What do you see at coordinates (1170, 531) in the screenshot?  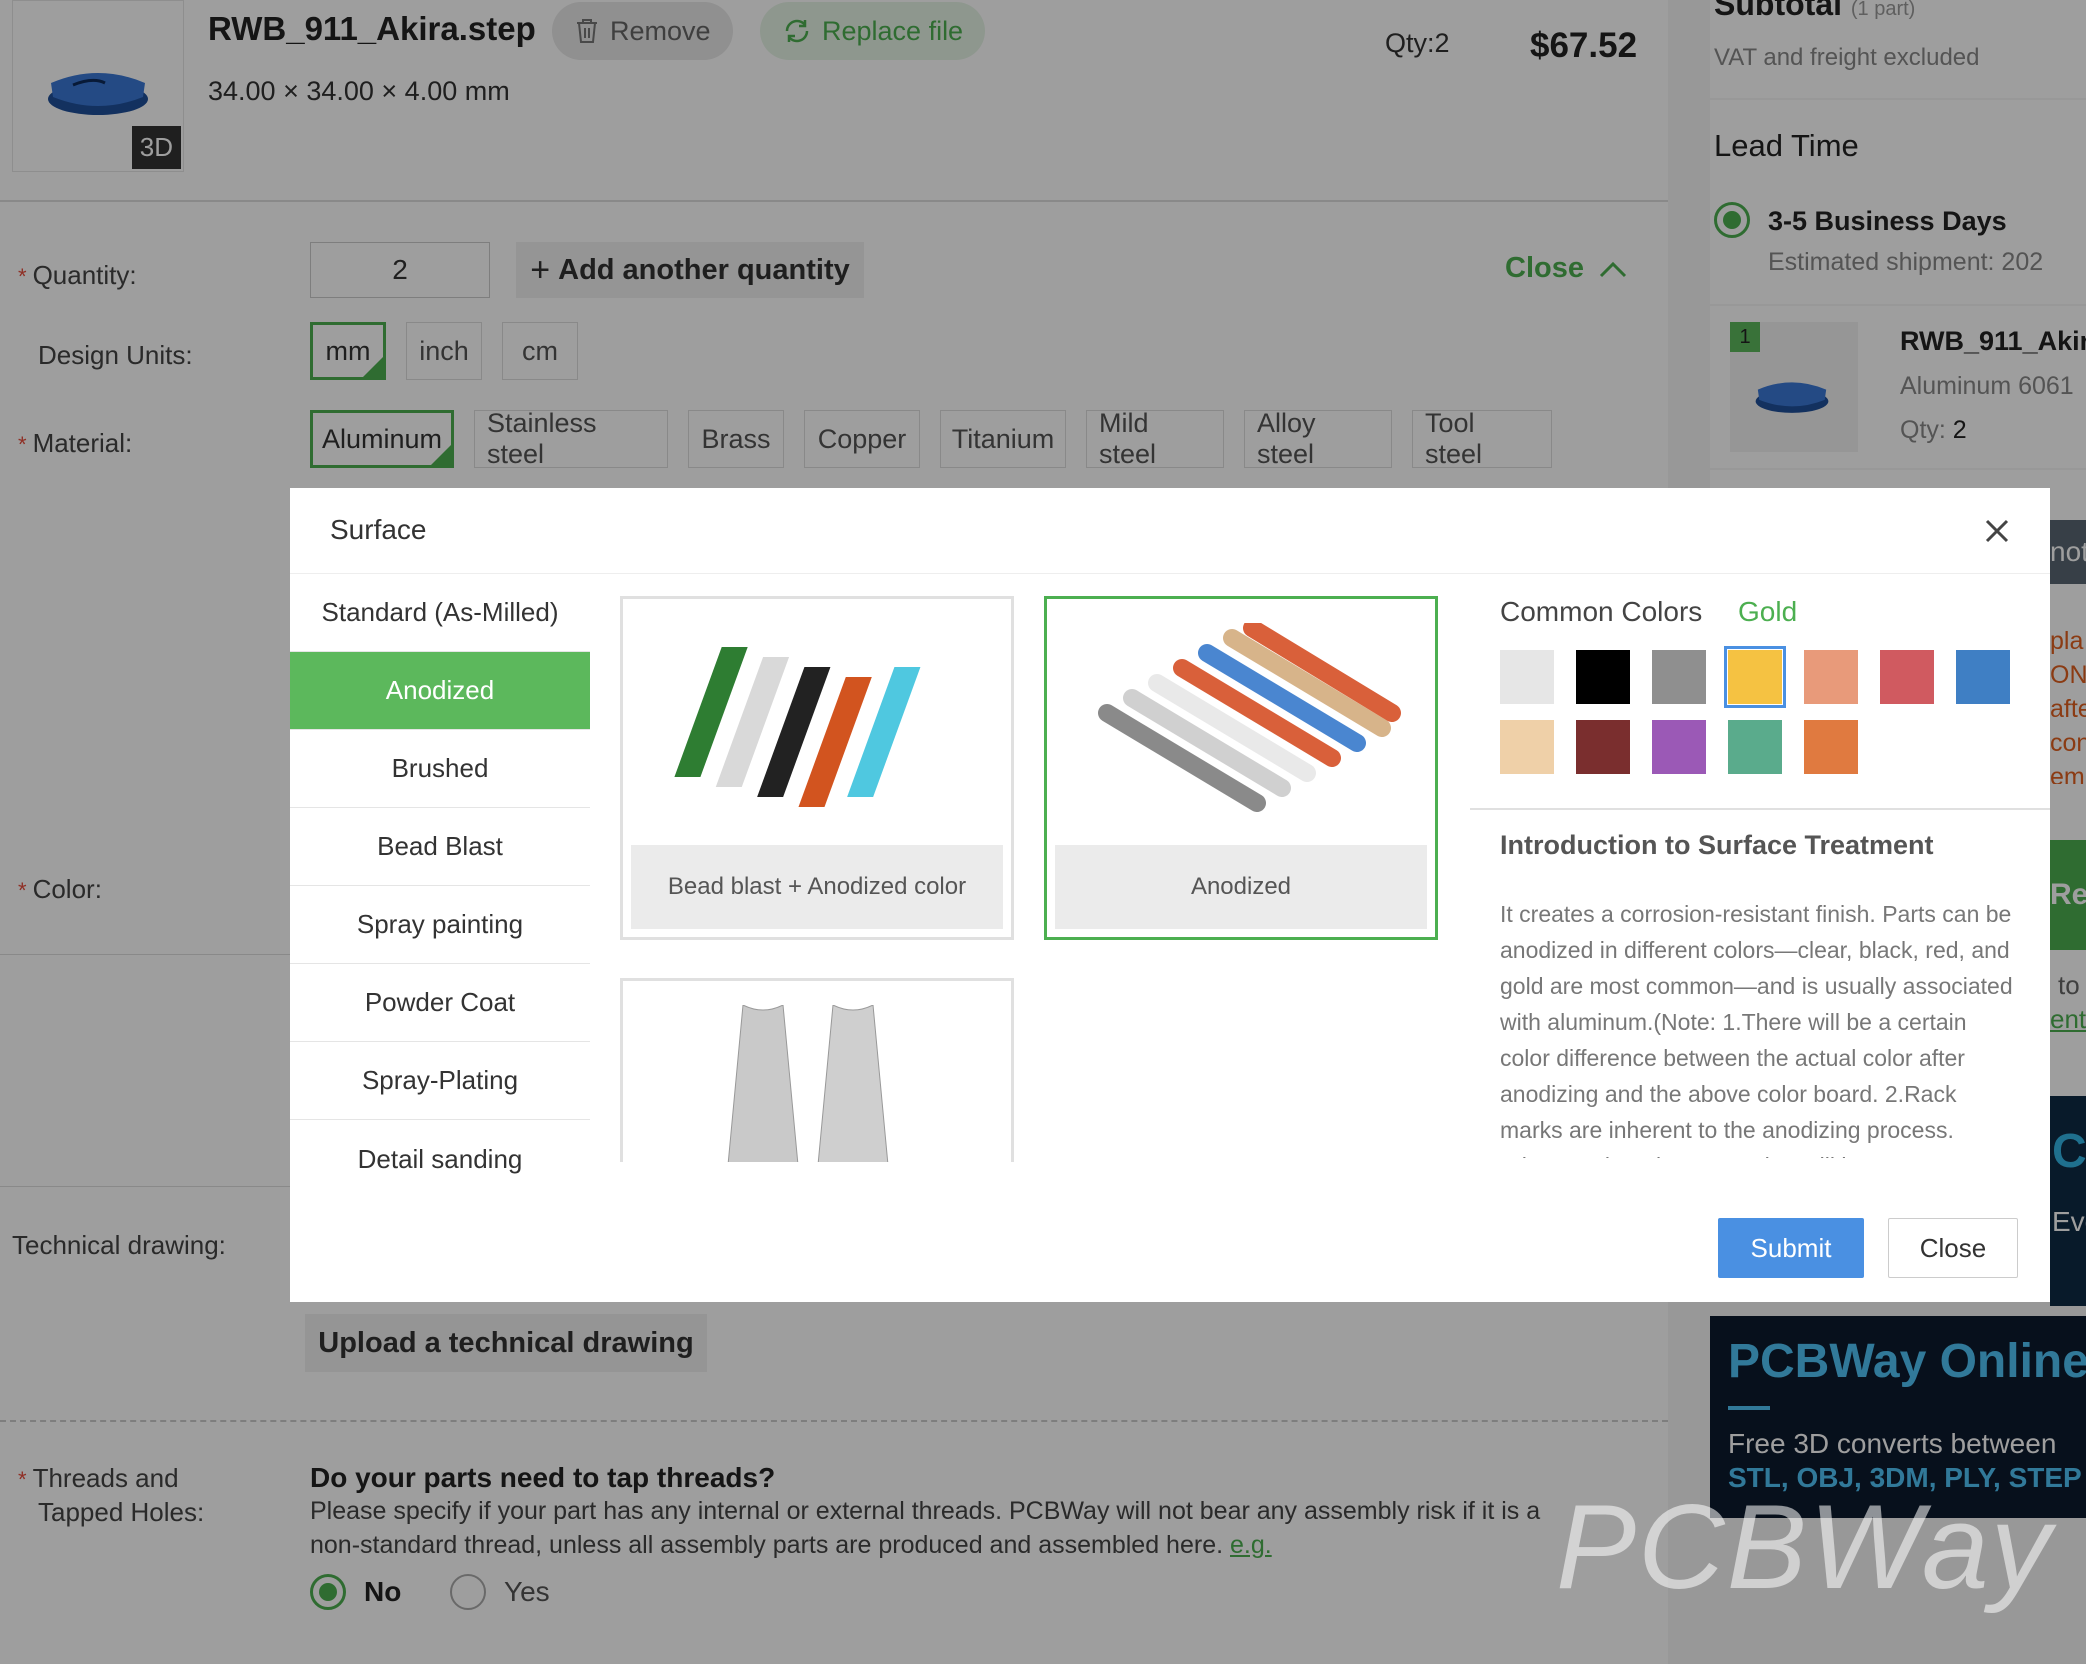 I see `modal-header` at bounding box center [1170, 531].